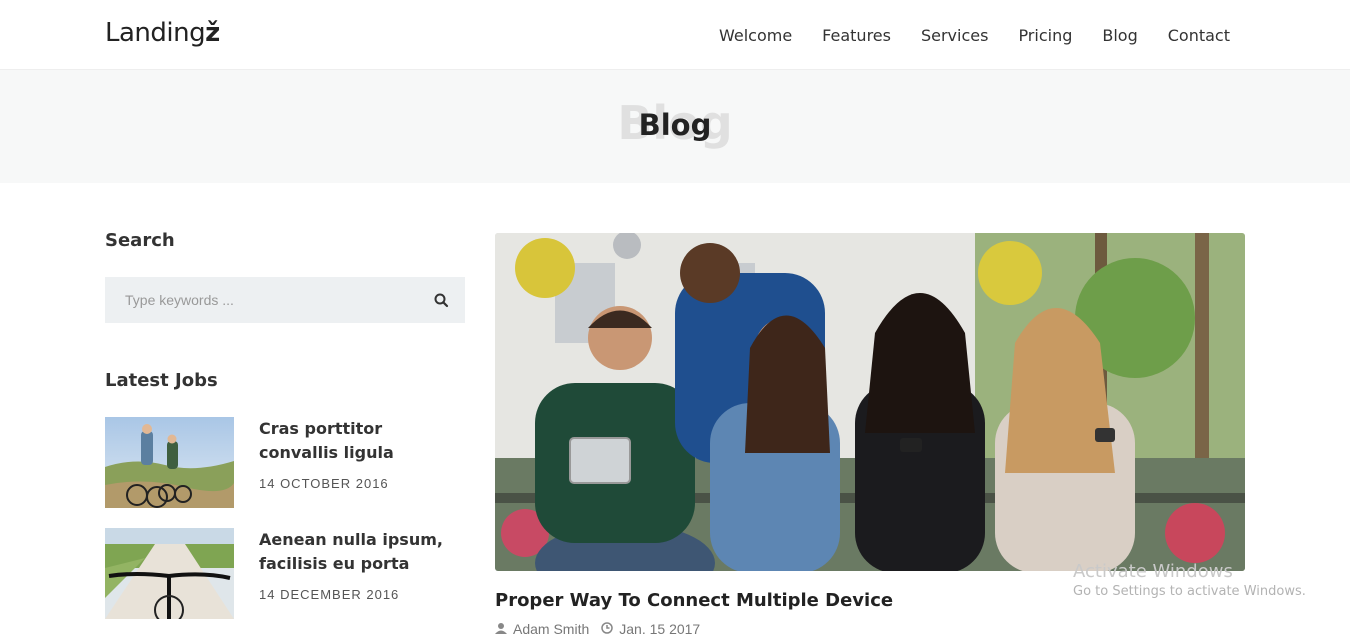  I want to click on logo-text: Landing, so click(155, 33).